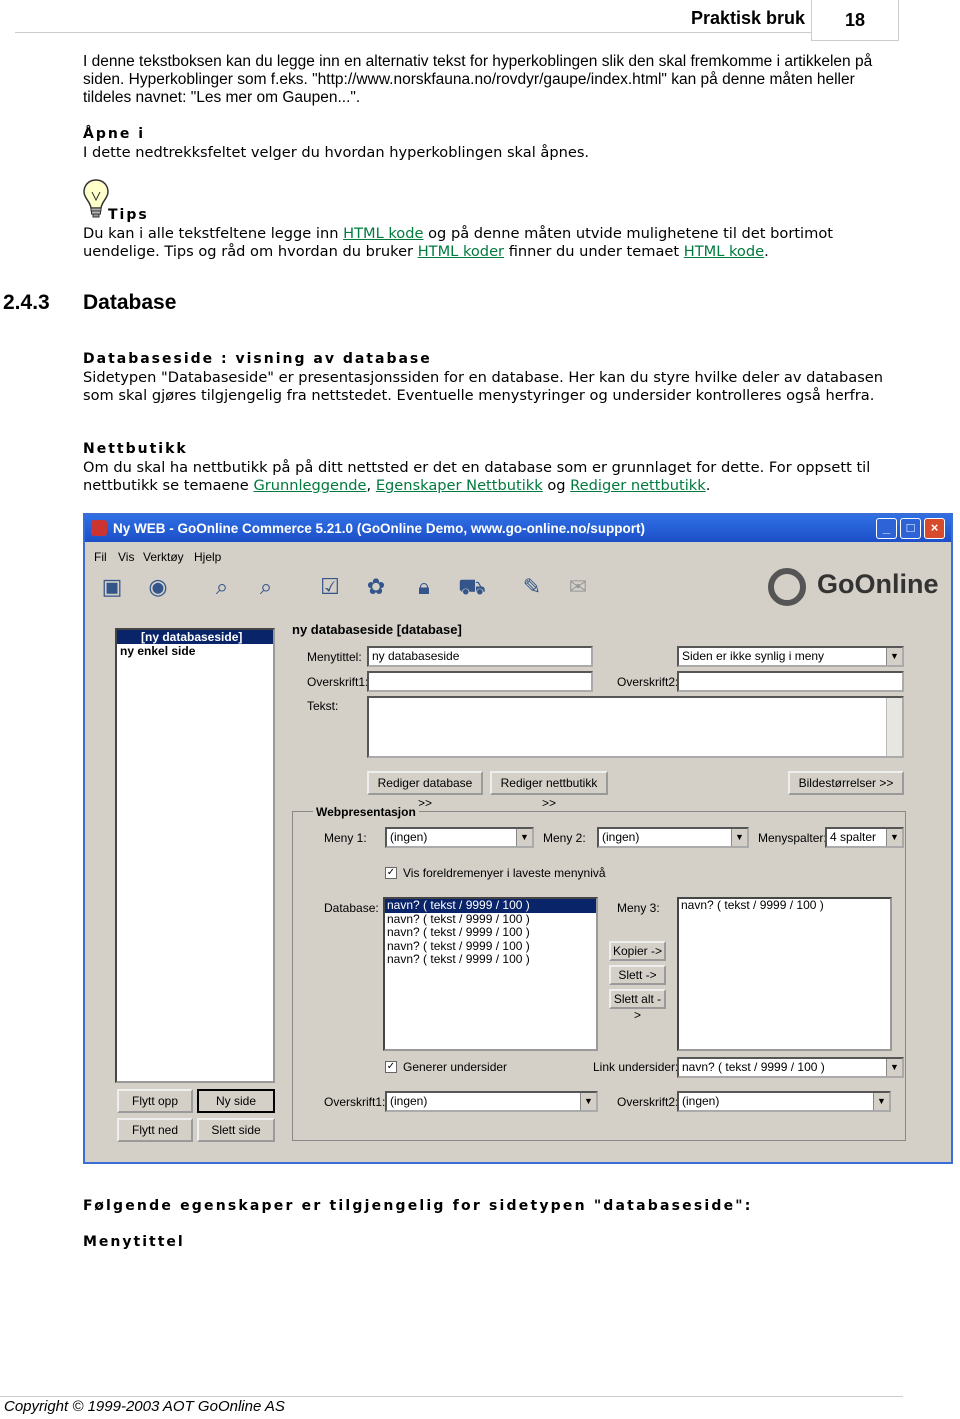 The image size is (960, 1419). I want to click on rediger-database-button: Rediger database >>, so click(425, 790).